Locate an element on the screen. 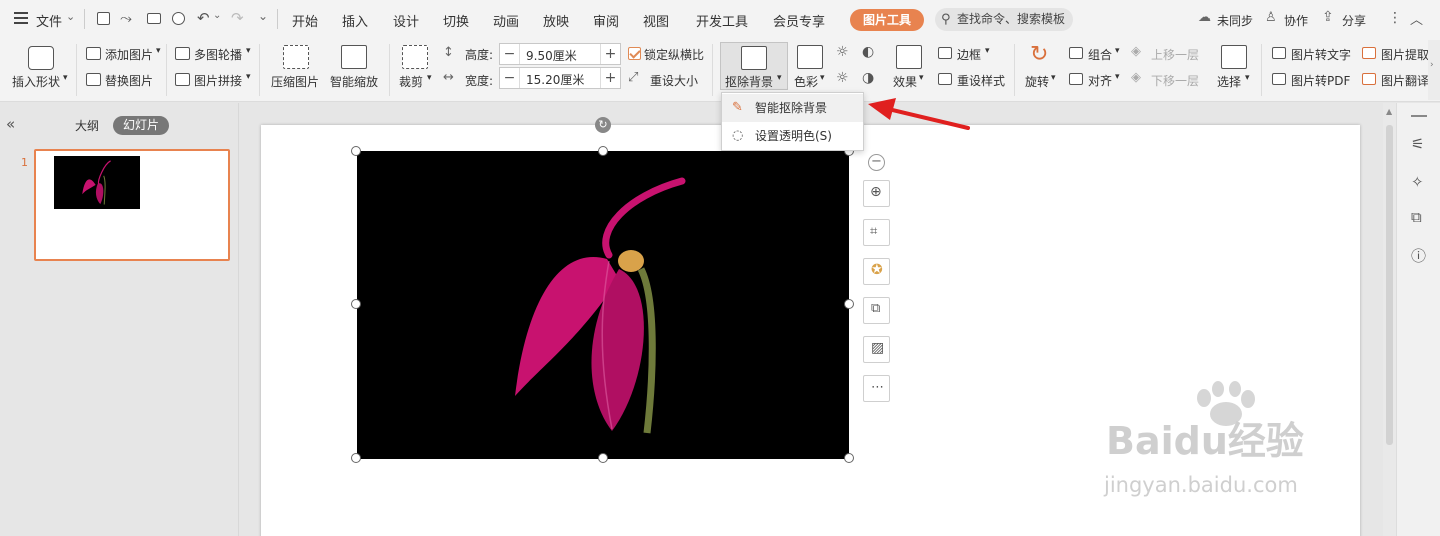 This screenshot has height=536, width=1440. insert-shape-icon is located at coordinates (41, 58).